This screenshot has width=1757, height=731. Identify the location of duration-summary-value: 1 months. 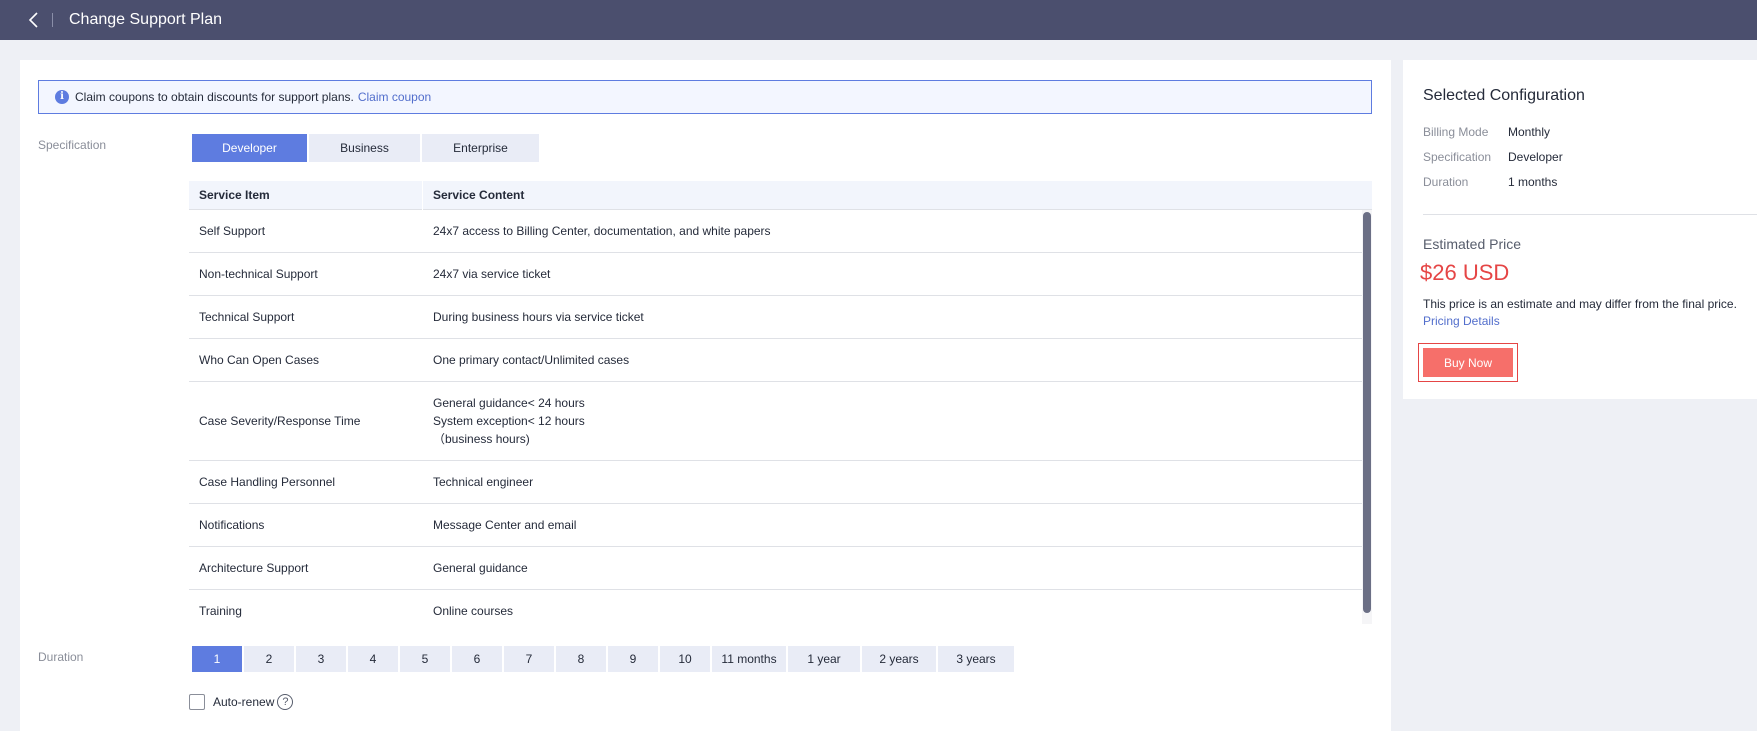
(1533, 182).